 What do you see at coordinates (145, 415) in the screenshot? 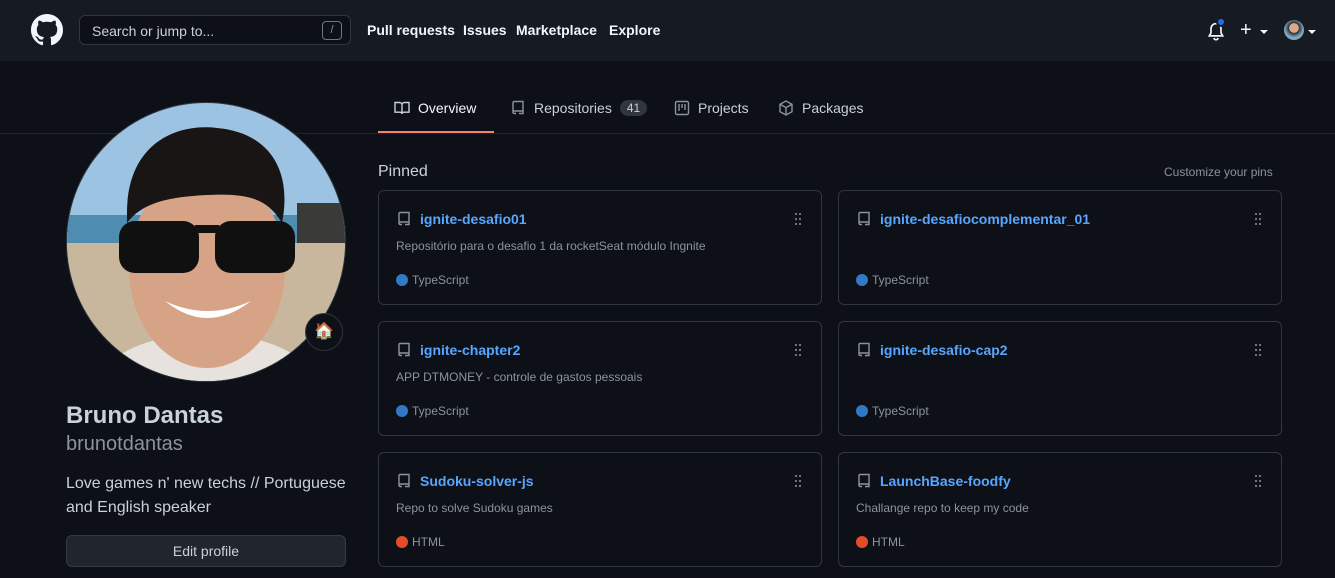
I see `profile-name: Bruno Dantas` at bounding box center [145, 415].